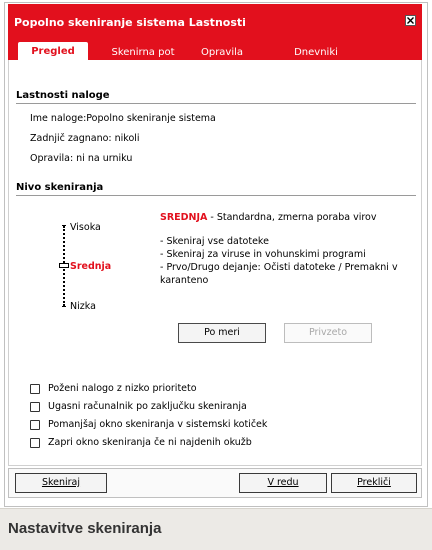 This screenshot has width=432, height=550. I want to click on close-button, so click(410, 20).